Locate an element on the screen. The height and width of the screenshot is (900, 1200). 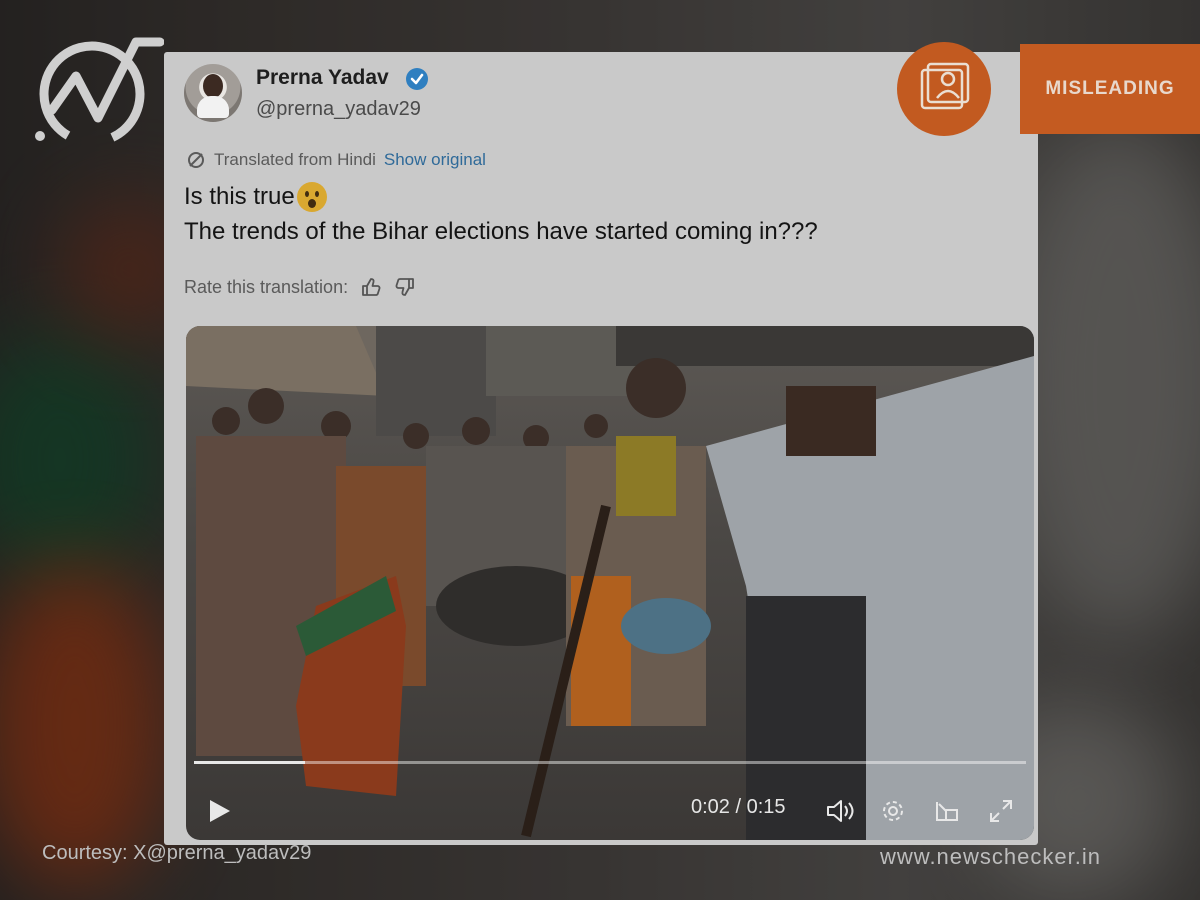
fact-check-stamp-icon is located at coordinates (944, 89).